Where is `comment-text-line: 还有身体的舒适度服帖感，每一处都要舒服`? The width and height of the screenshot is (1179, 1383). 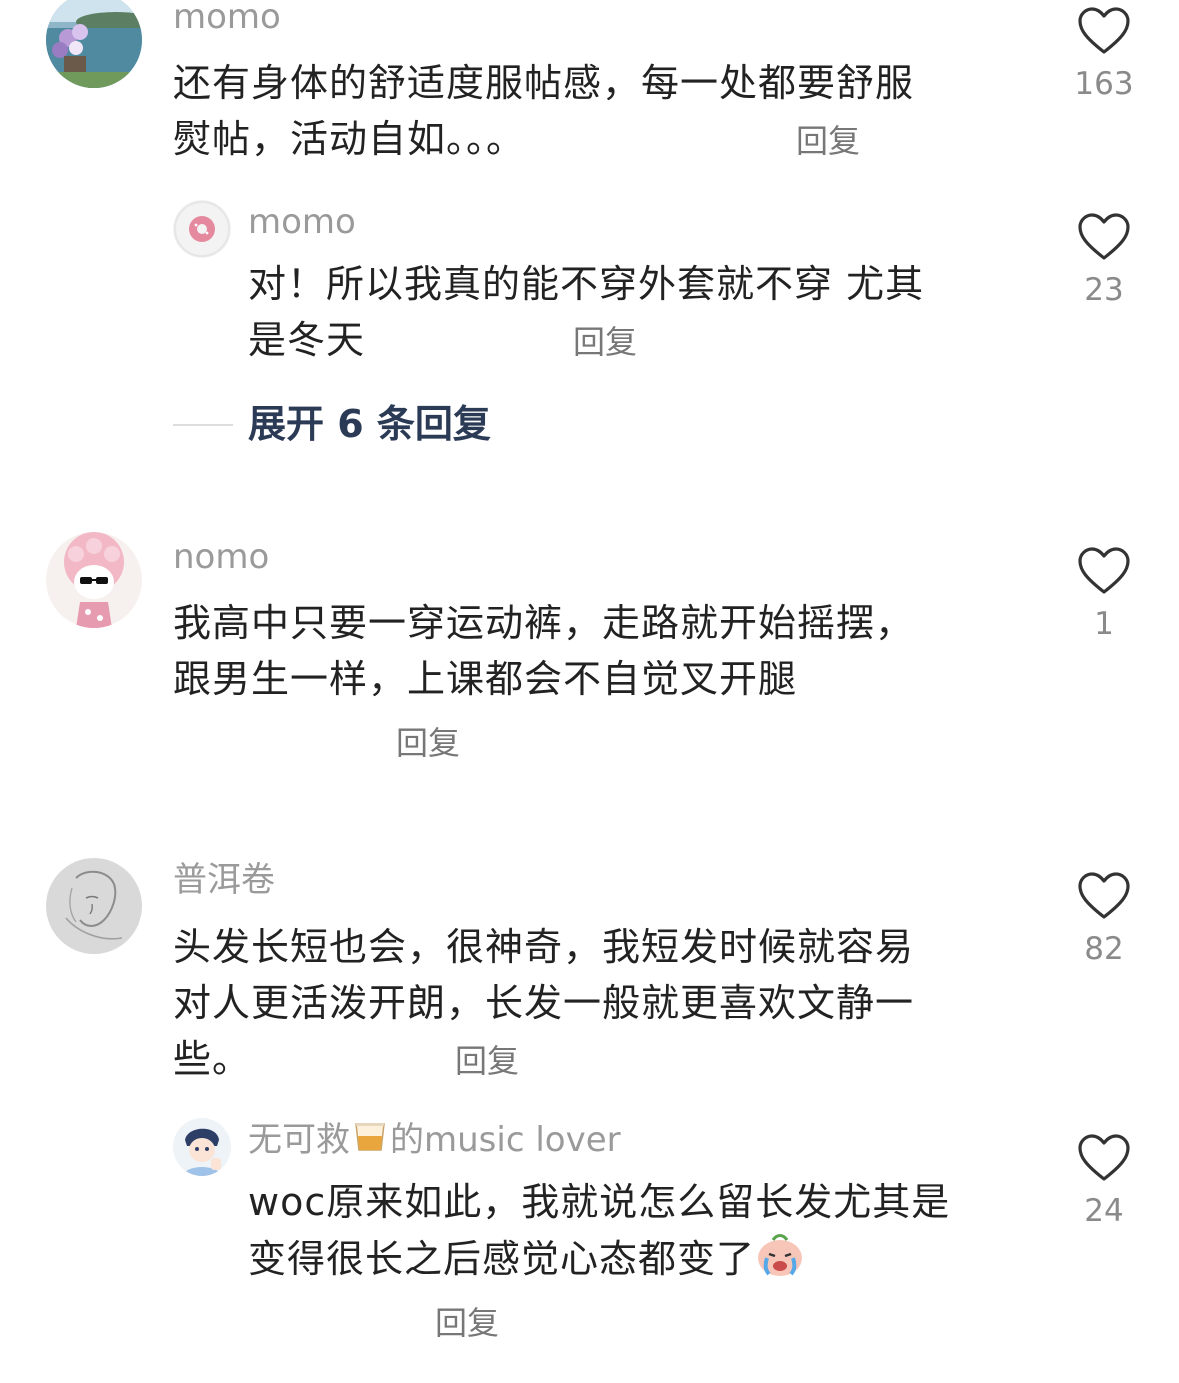 comment-text-line: 还有身体的舒适度服帖感，每一处都要舒服 is located at coordinates (544, 83).